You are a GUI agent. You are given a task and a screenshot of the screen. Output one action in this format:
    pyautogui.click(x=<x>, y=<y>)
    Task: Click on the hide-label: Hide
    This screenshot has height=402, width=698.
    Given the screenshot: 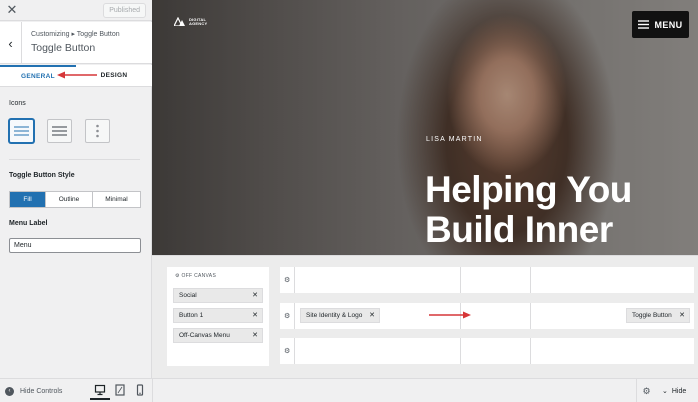 What is the action you would take?
    pyautogui.click(x=679, y=391)
    